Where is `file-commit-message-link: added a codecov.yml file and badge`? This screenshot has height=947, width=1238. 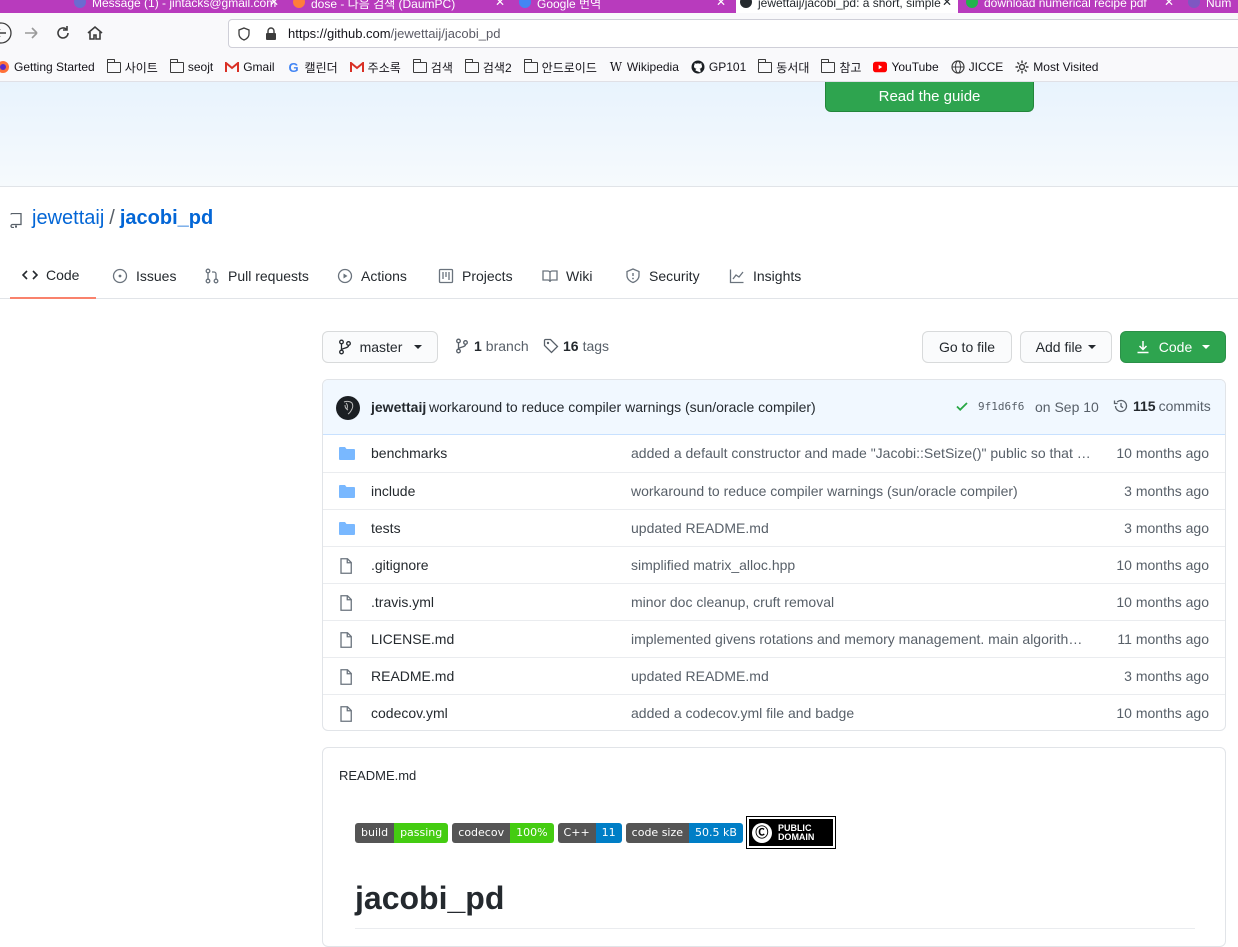
file-commit-message-link: added a codecov.yml file and badge is located at coordinates (862, 713).